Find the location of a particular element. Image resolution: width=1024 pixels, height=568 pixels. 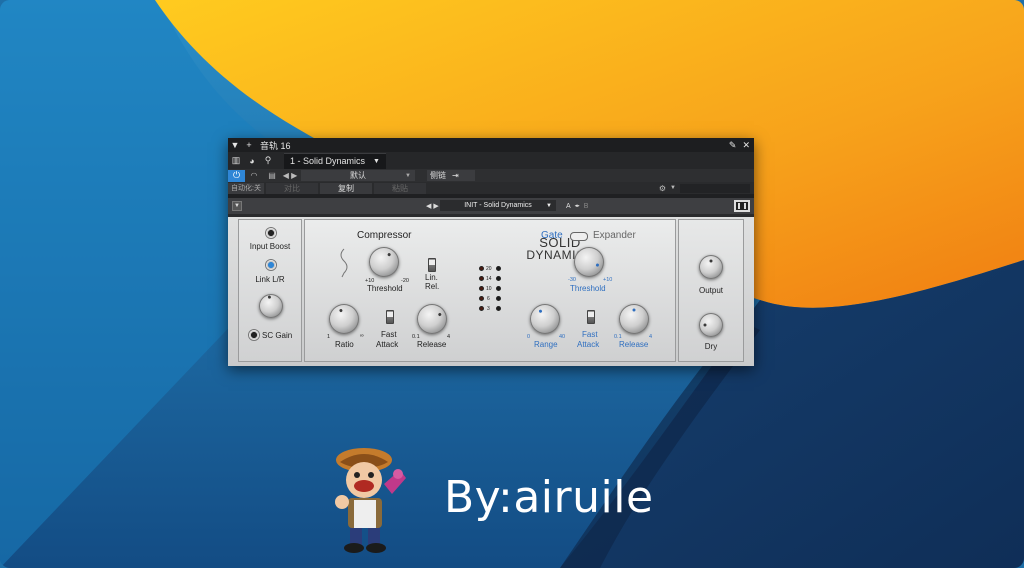

mascot-image is located at coordinates (370, 500).